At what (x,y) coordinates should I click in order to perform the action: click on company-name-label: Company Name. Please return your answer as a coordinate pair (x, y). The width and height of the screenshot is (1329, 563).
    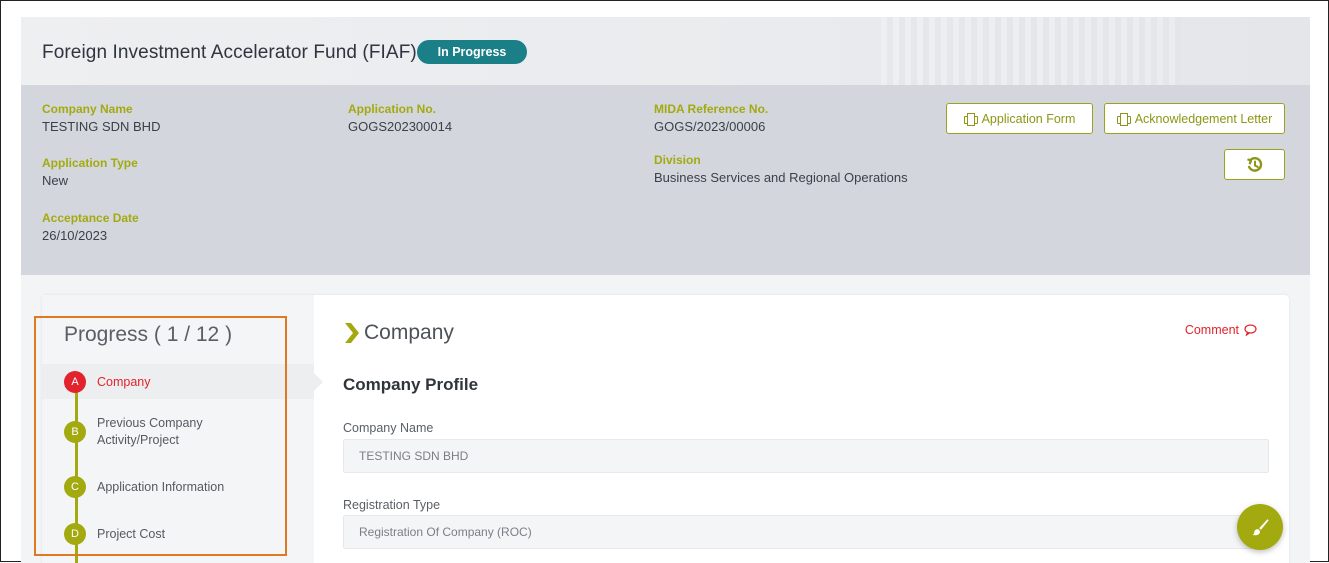
    Looking at the image, I should click on (87, 109).